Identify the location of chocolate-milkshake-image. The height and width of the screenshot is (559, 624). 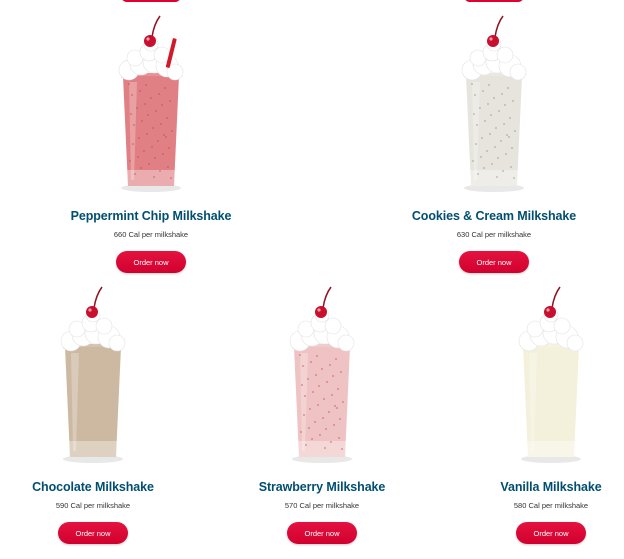
(93, 379).